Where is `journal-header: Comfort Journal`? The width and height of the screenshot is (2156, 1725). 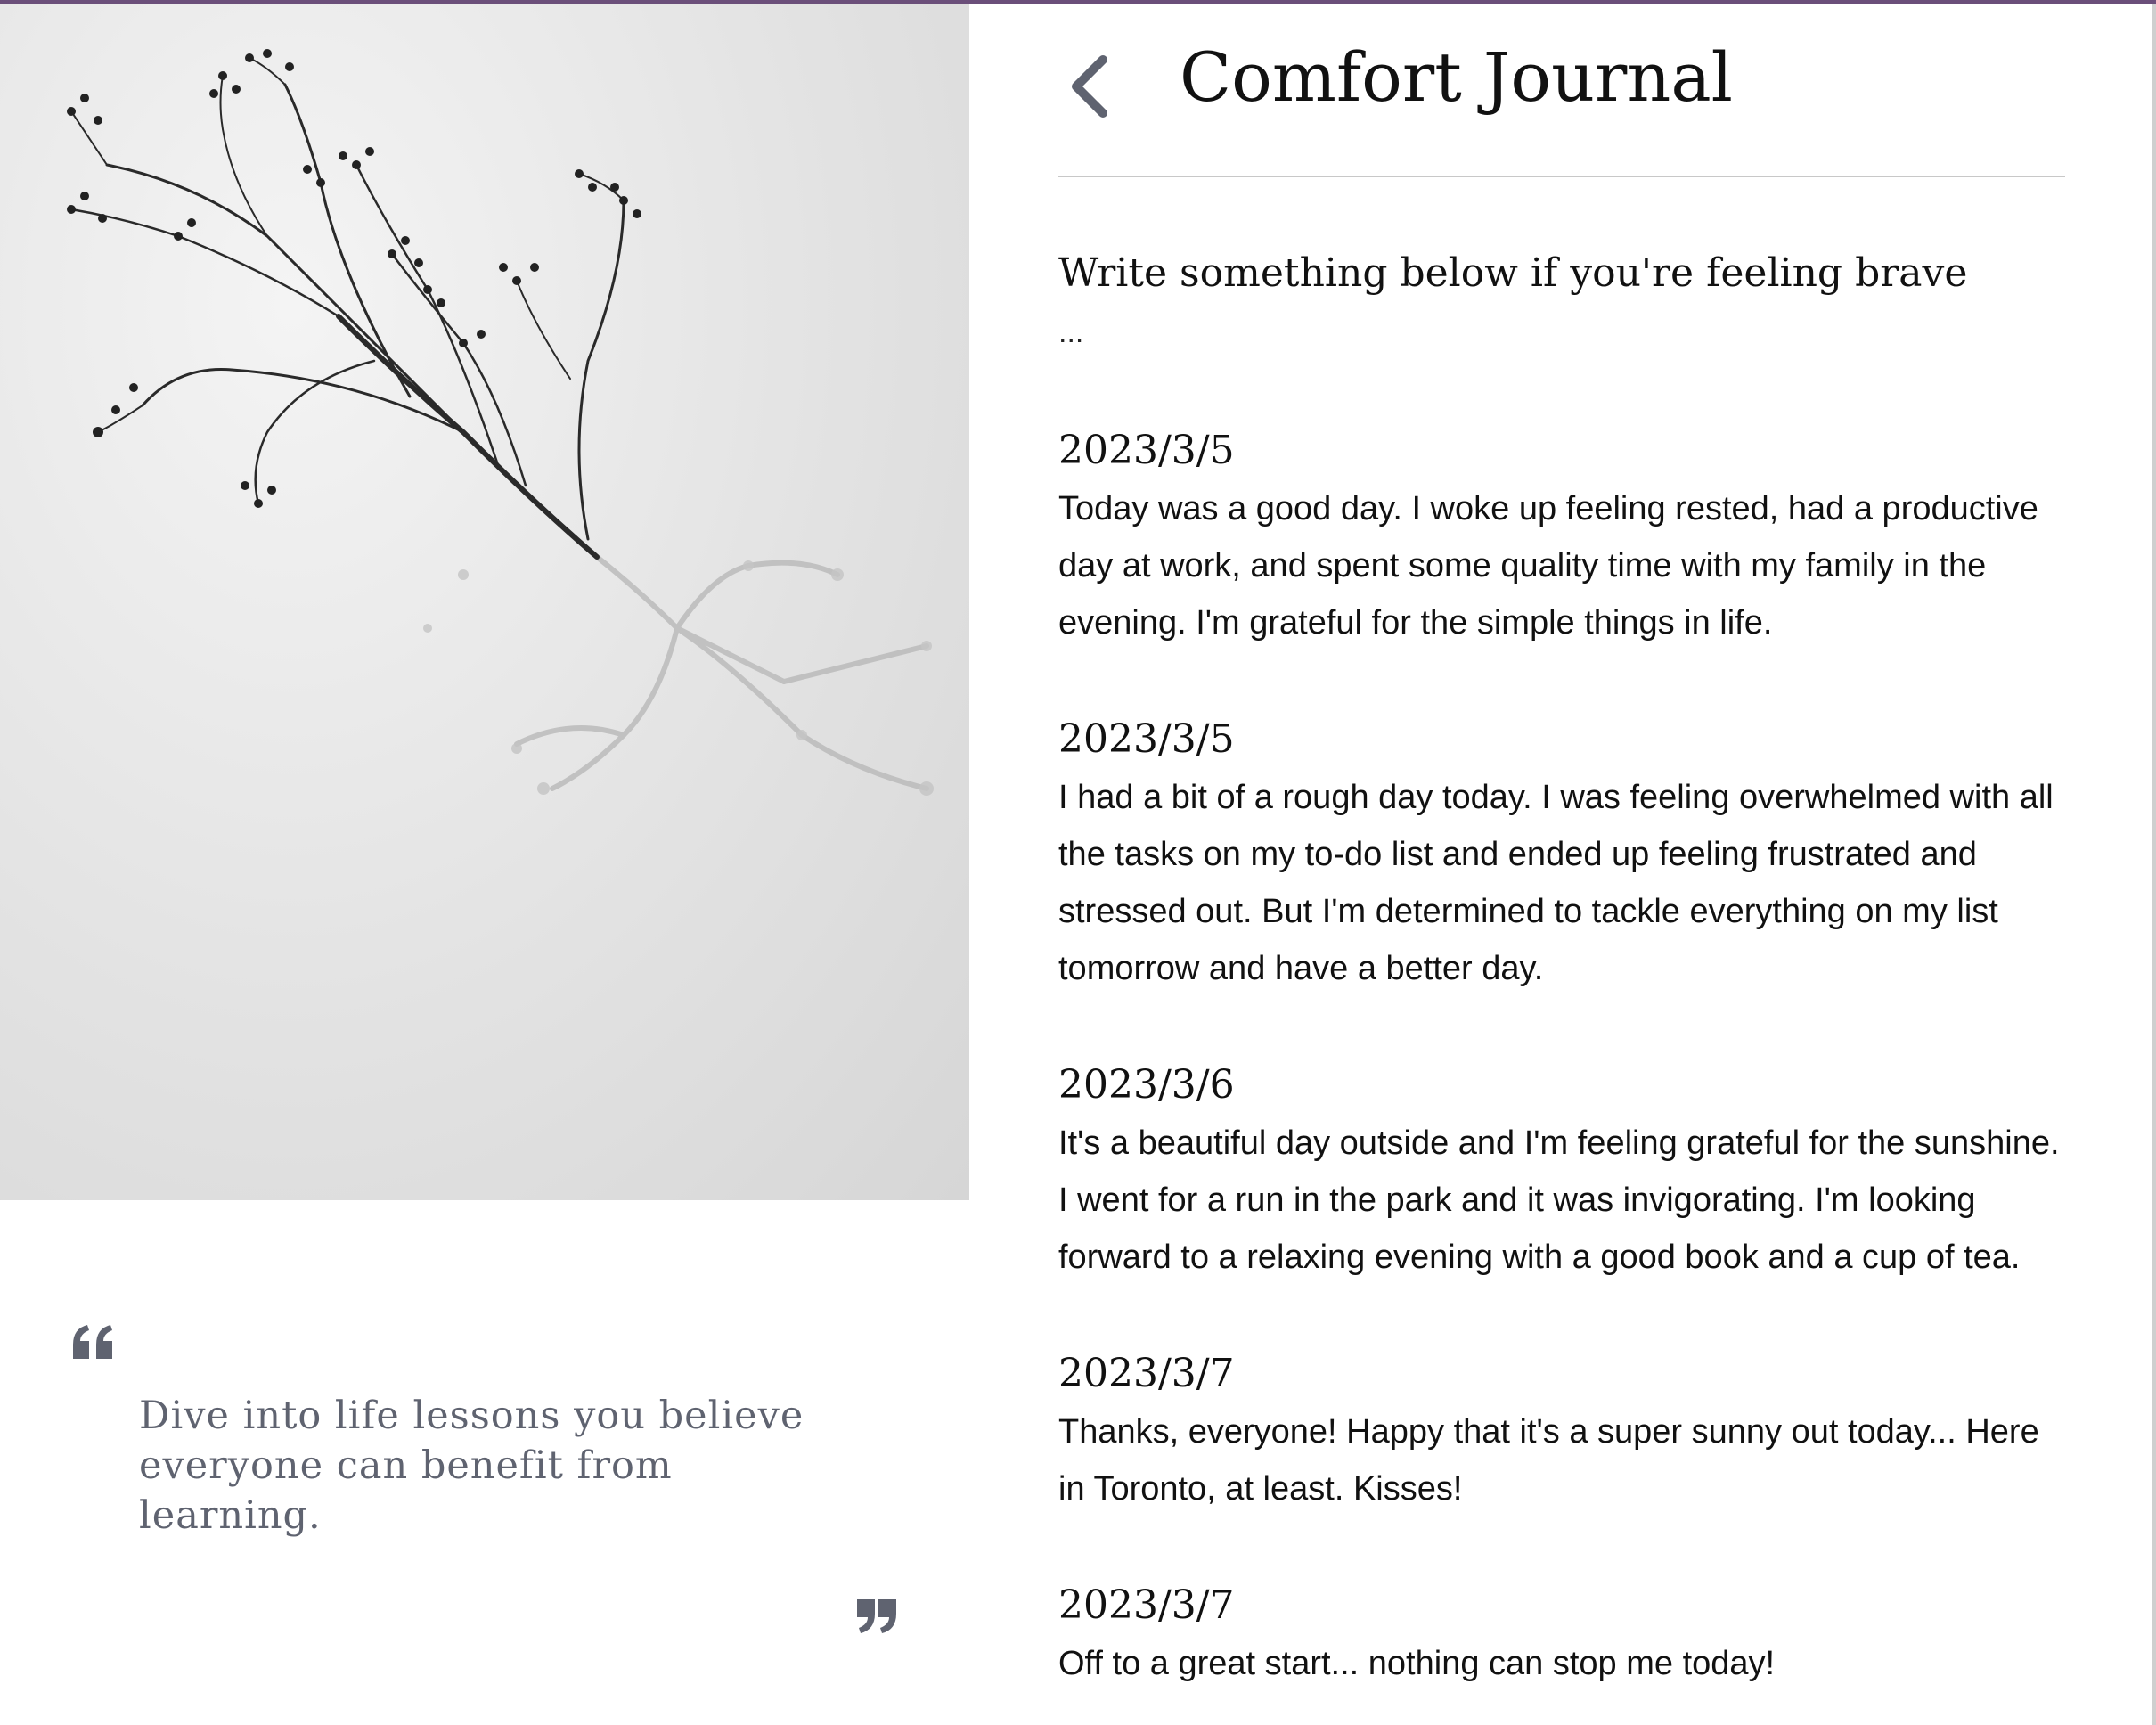
journal-header: Comfort Journal is located at coordinates (1561, 90).